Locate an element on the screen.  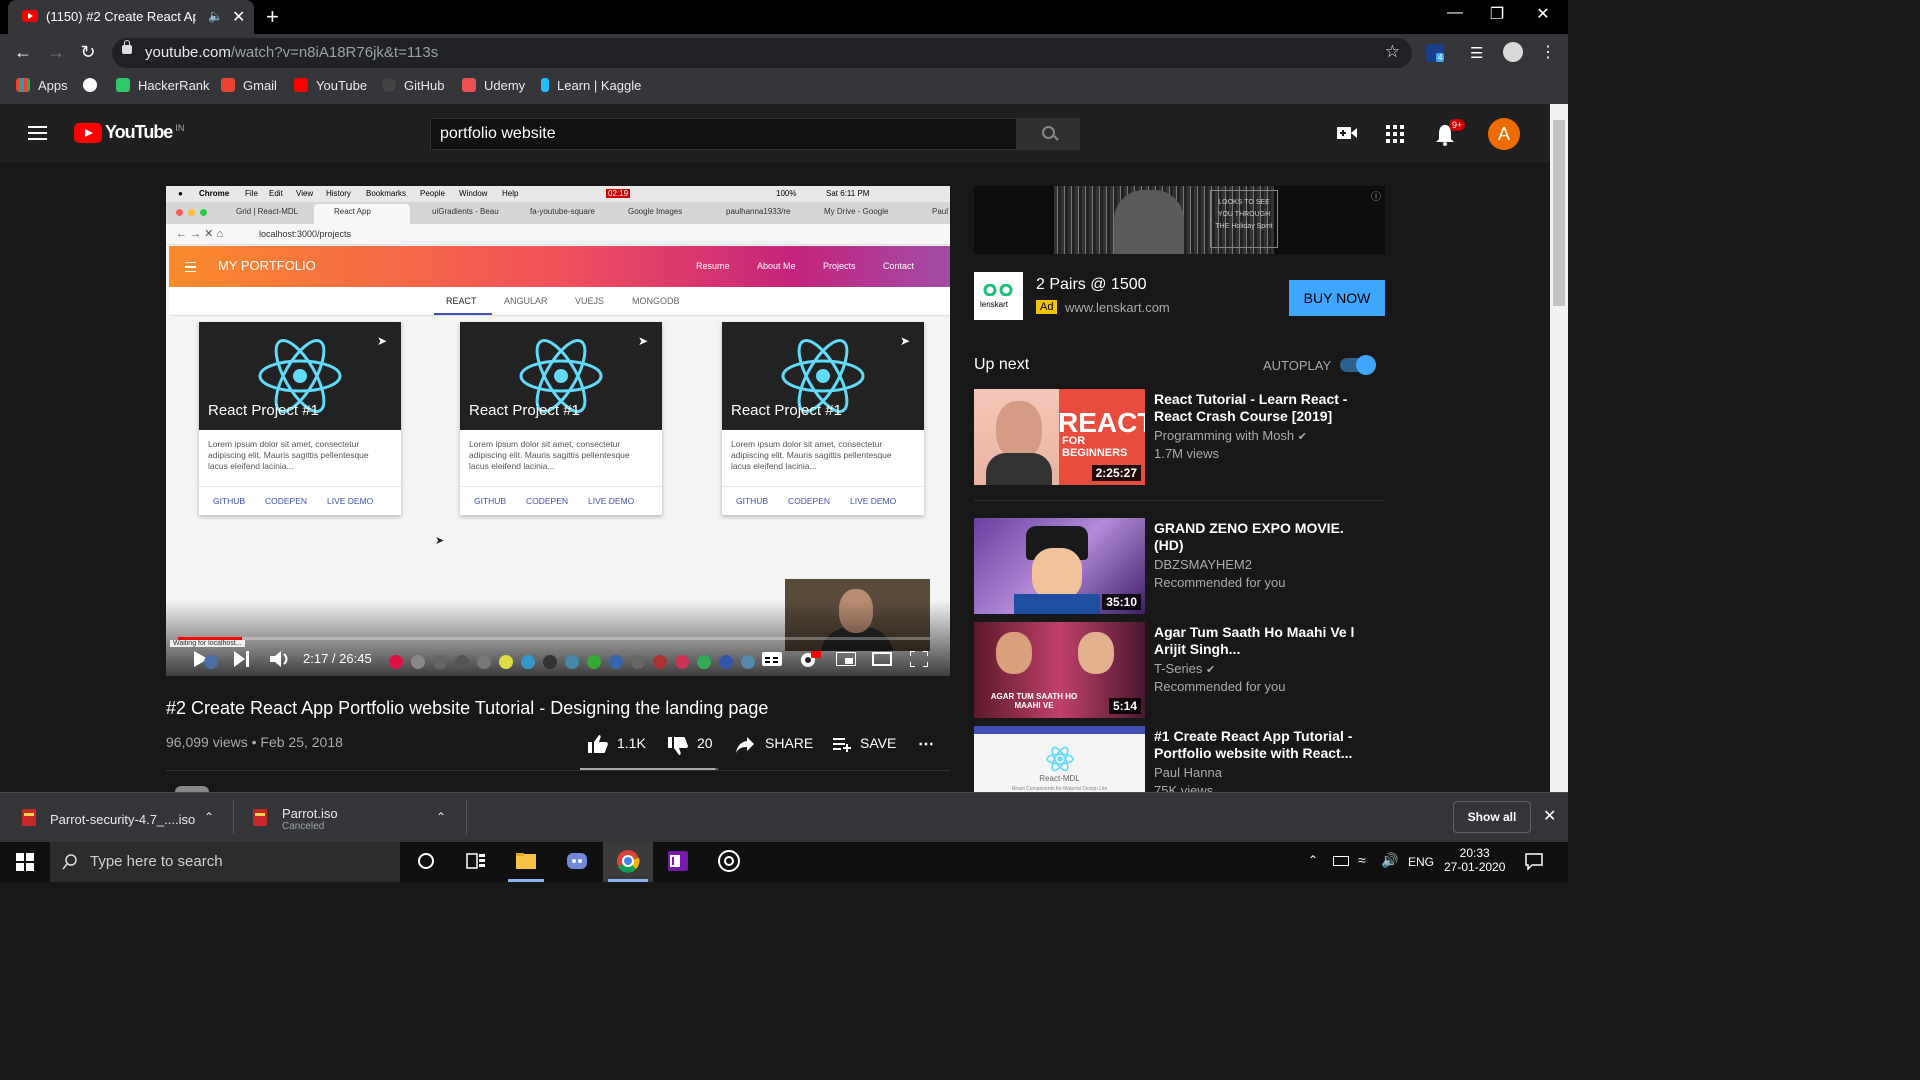
apps-icon is located at coordinates (1395, 134).